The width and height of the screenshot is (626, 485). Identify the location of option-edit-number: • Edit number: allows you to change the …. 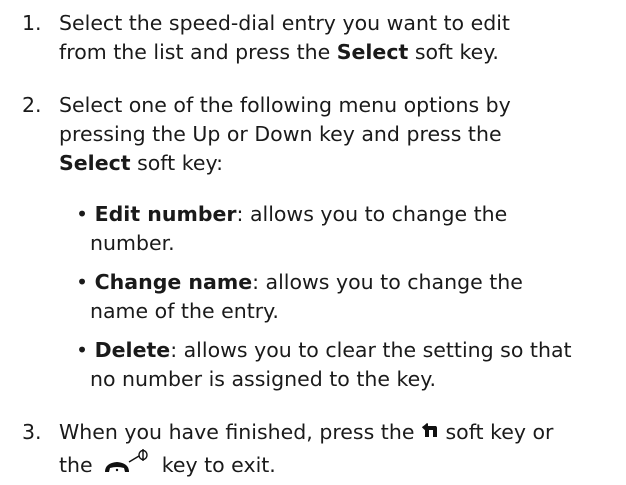
(348, 229).